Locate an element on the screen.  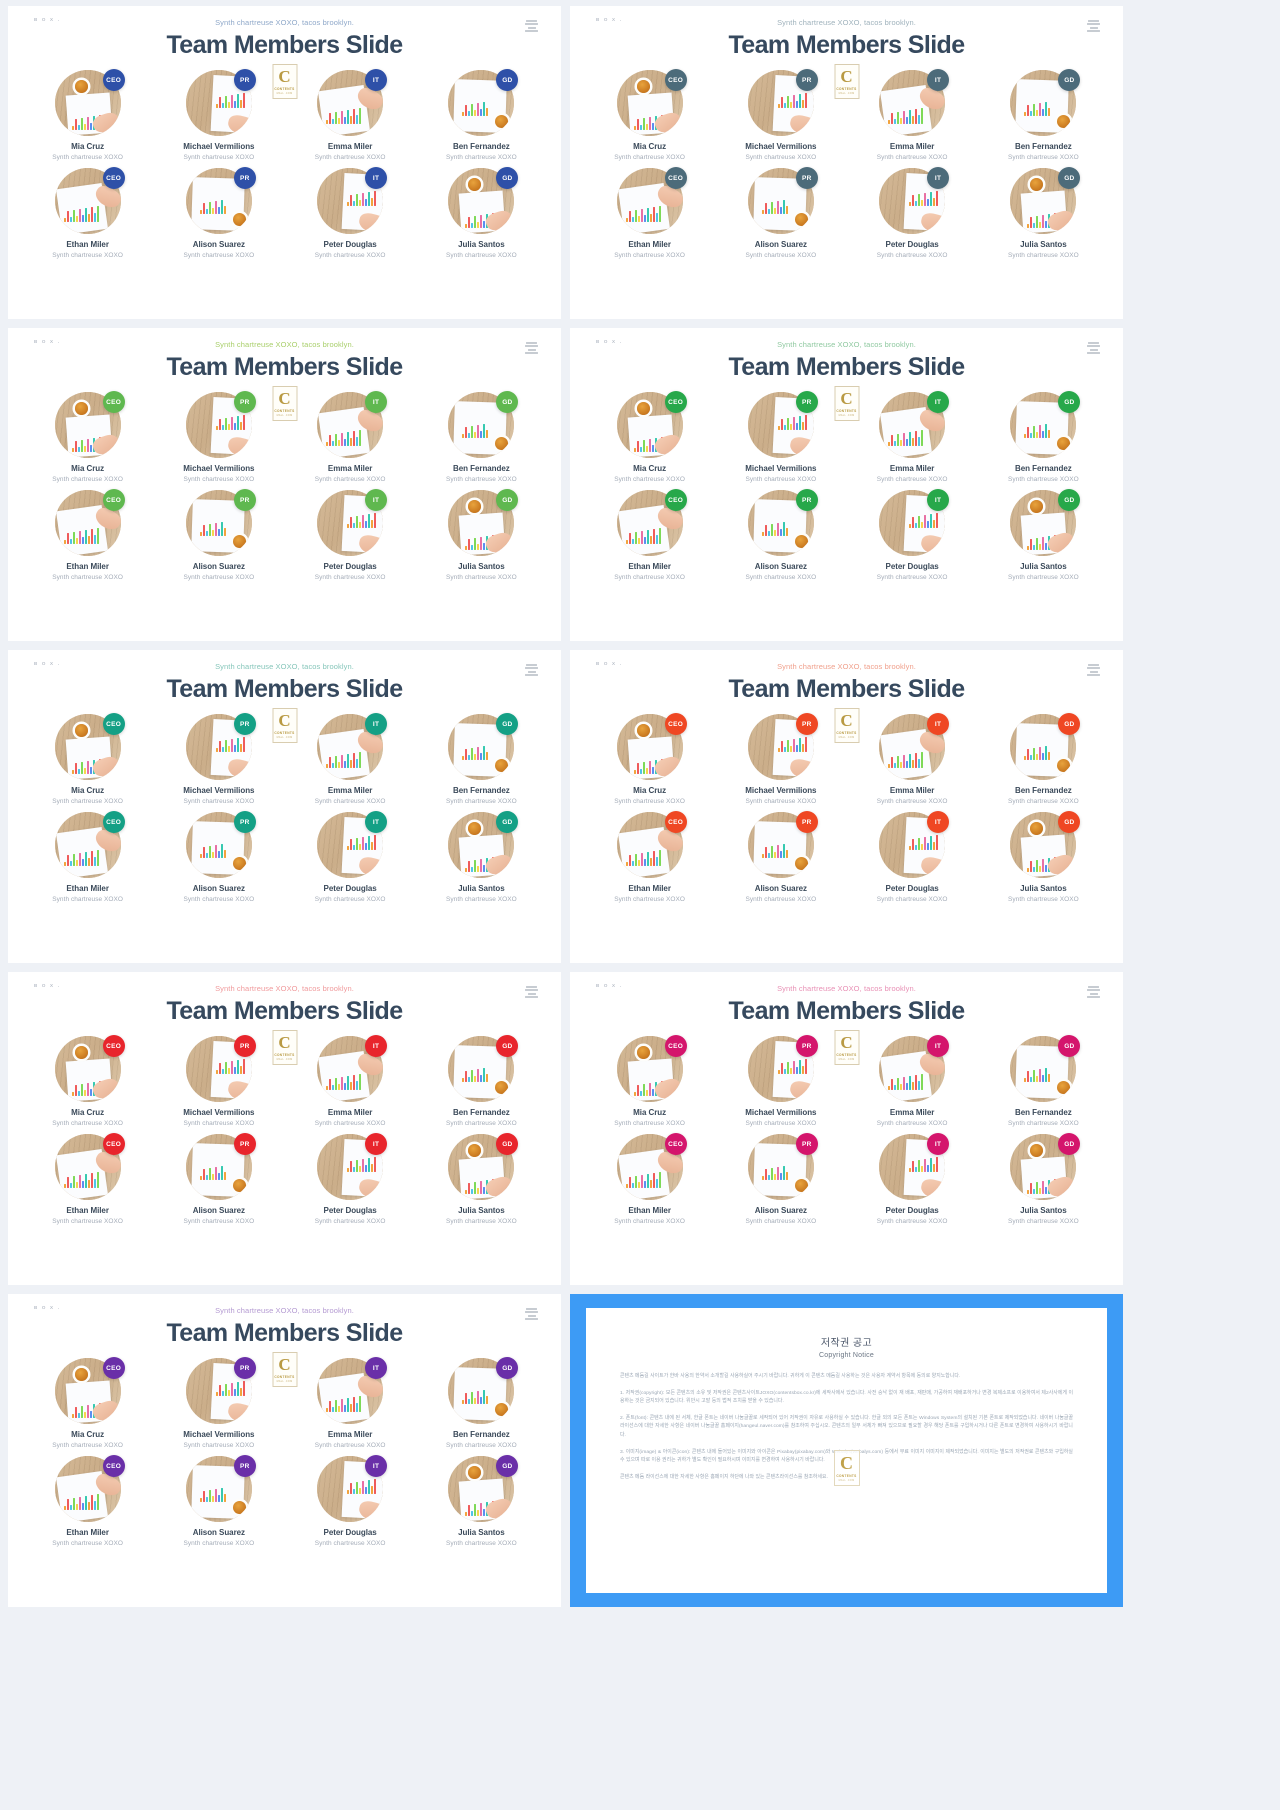
contents-mall-watermark: C CONTENTS MALL .COM is located at coordinates (846, 1047).